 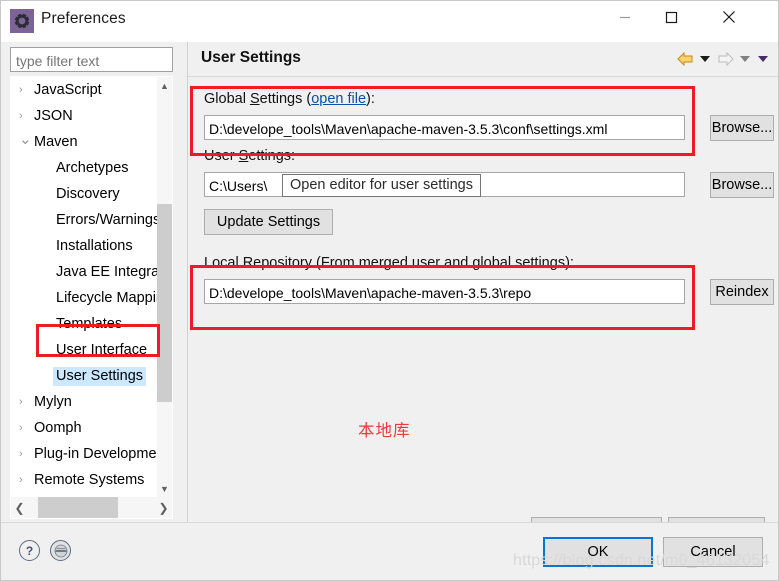 I want to click on close-button, so click(x=729, y=17).